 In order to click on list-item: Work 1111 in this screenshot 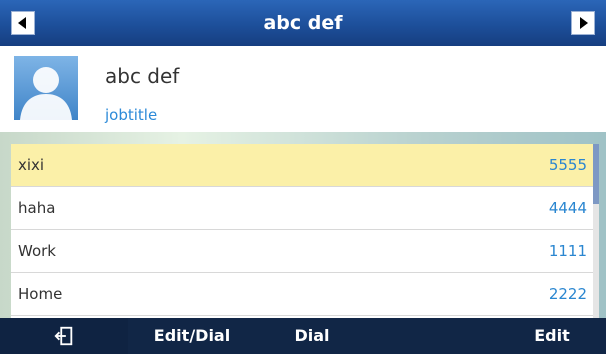, I will do `click(305, 251)`.